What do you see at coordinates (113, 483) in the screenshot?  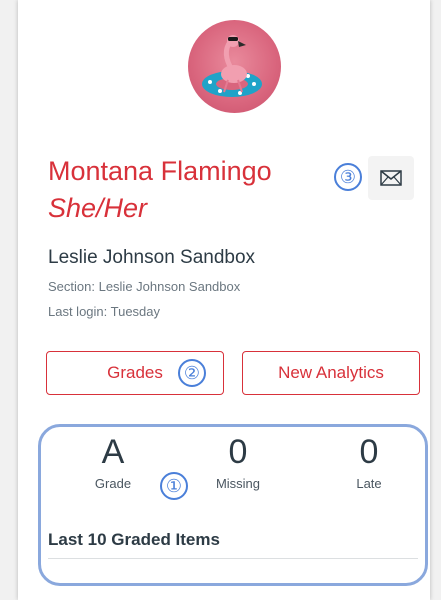 I see `stat-grade-label: Grade` at bounding box center [113, 483].